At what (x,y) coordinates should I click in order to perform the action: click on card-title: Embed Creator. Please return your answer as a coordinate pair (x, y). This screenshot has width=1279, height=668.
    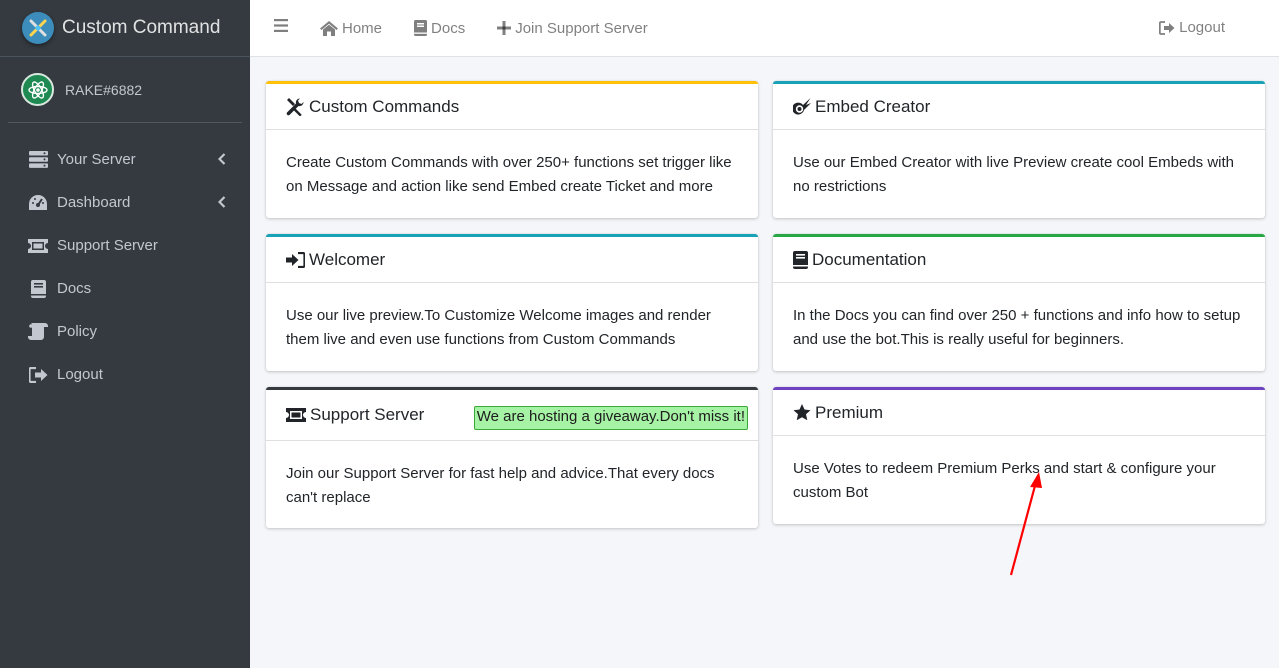
    Looking at the image, I should click on (872, 107).